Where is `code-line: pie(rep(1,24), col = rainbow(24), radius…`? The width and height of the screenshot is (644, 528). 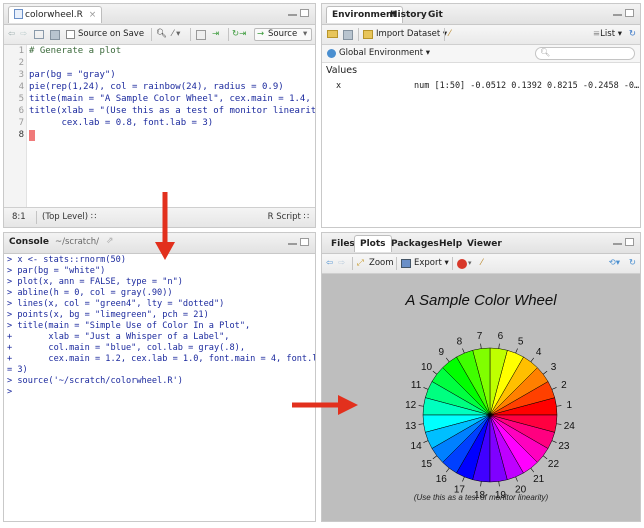
code-line: pie(rep(1,24), col = rainbow(24), radius… is located at coordinates (156, 87).